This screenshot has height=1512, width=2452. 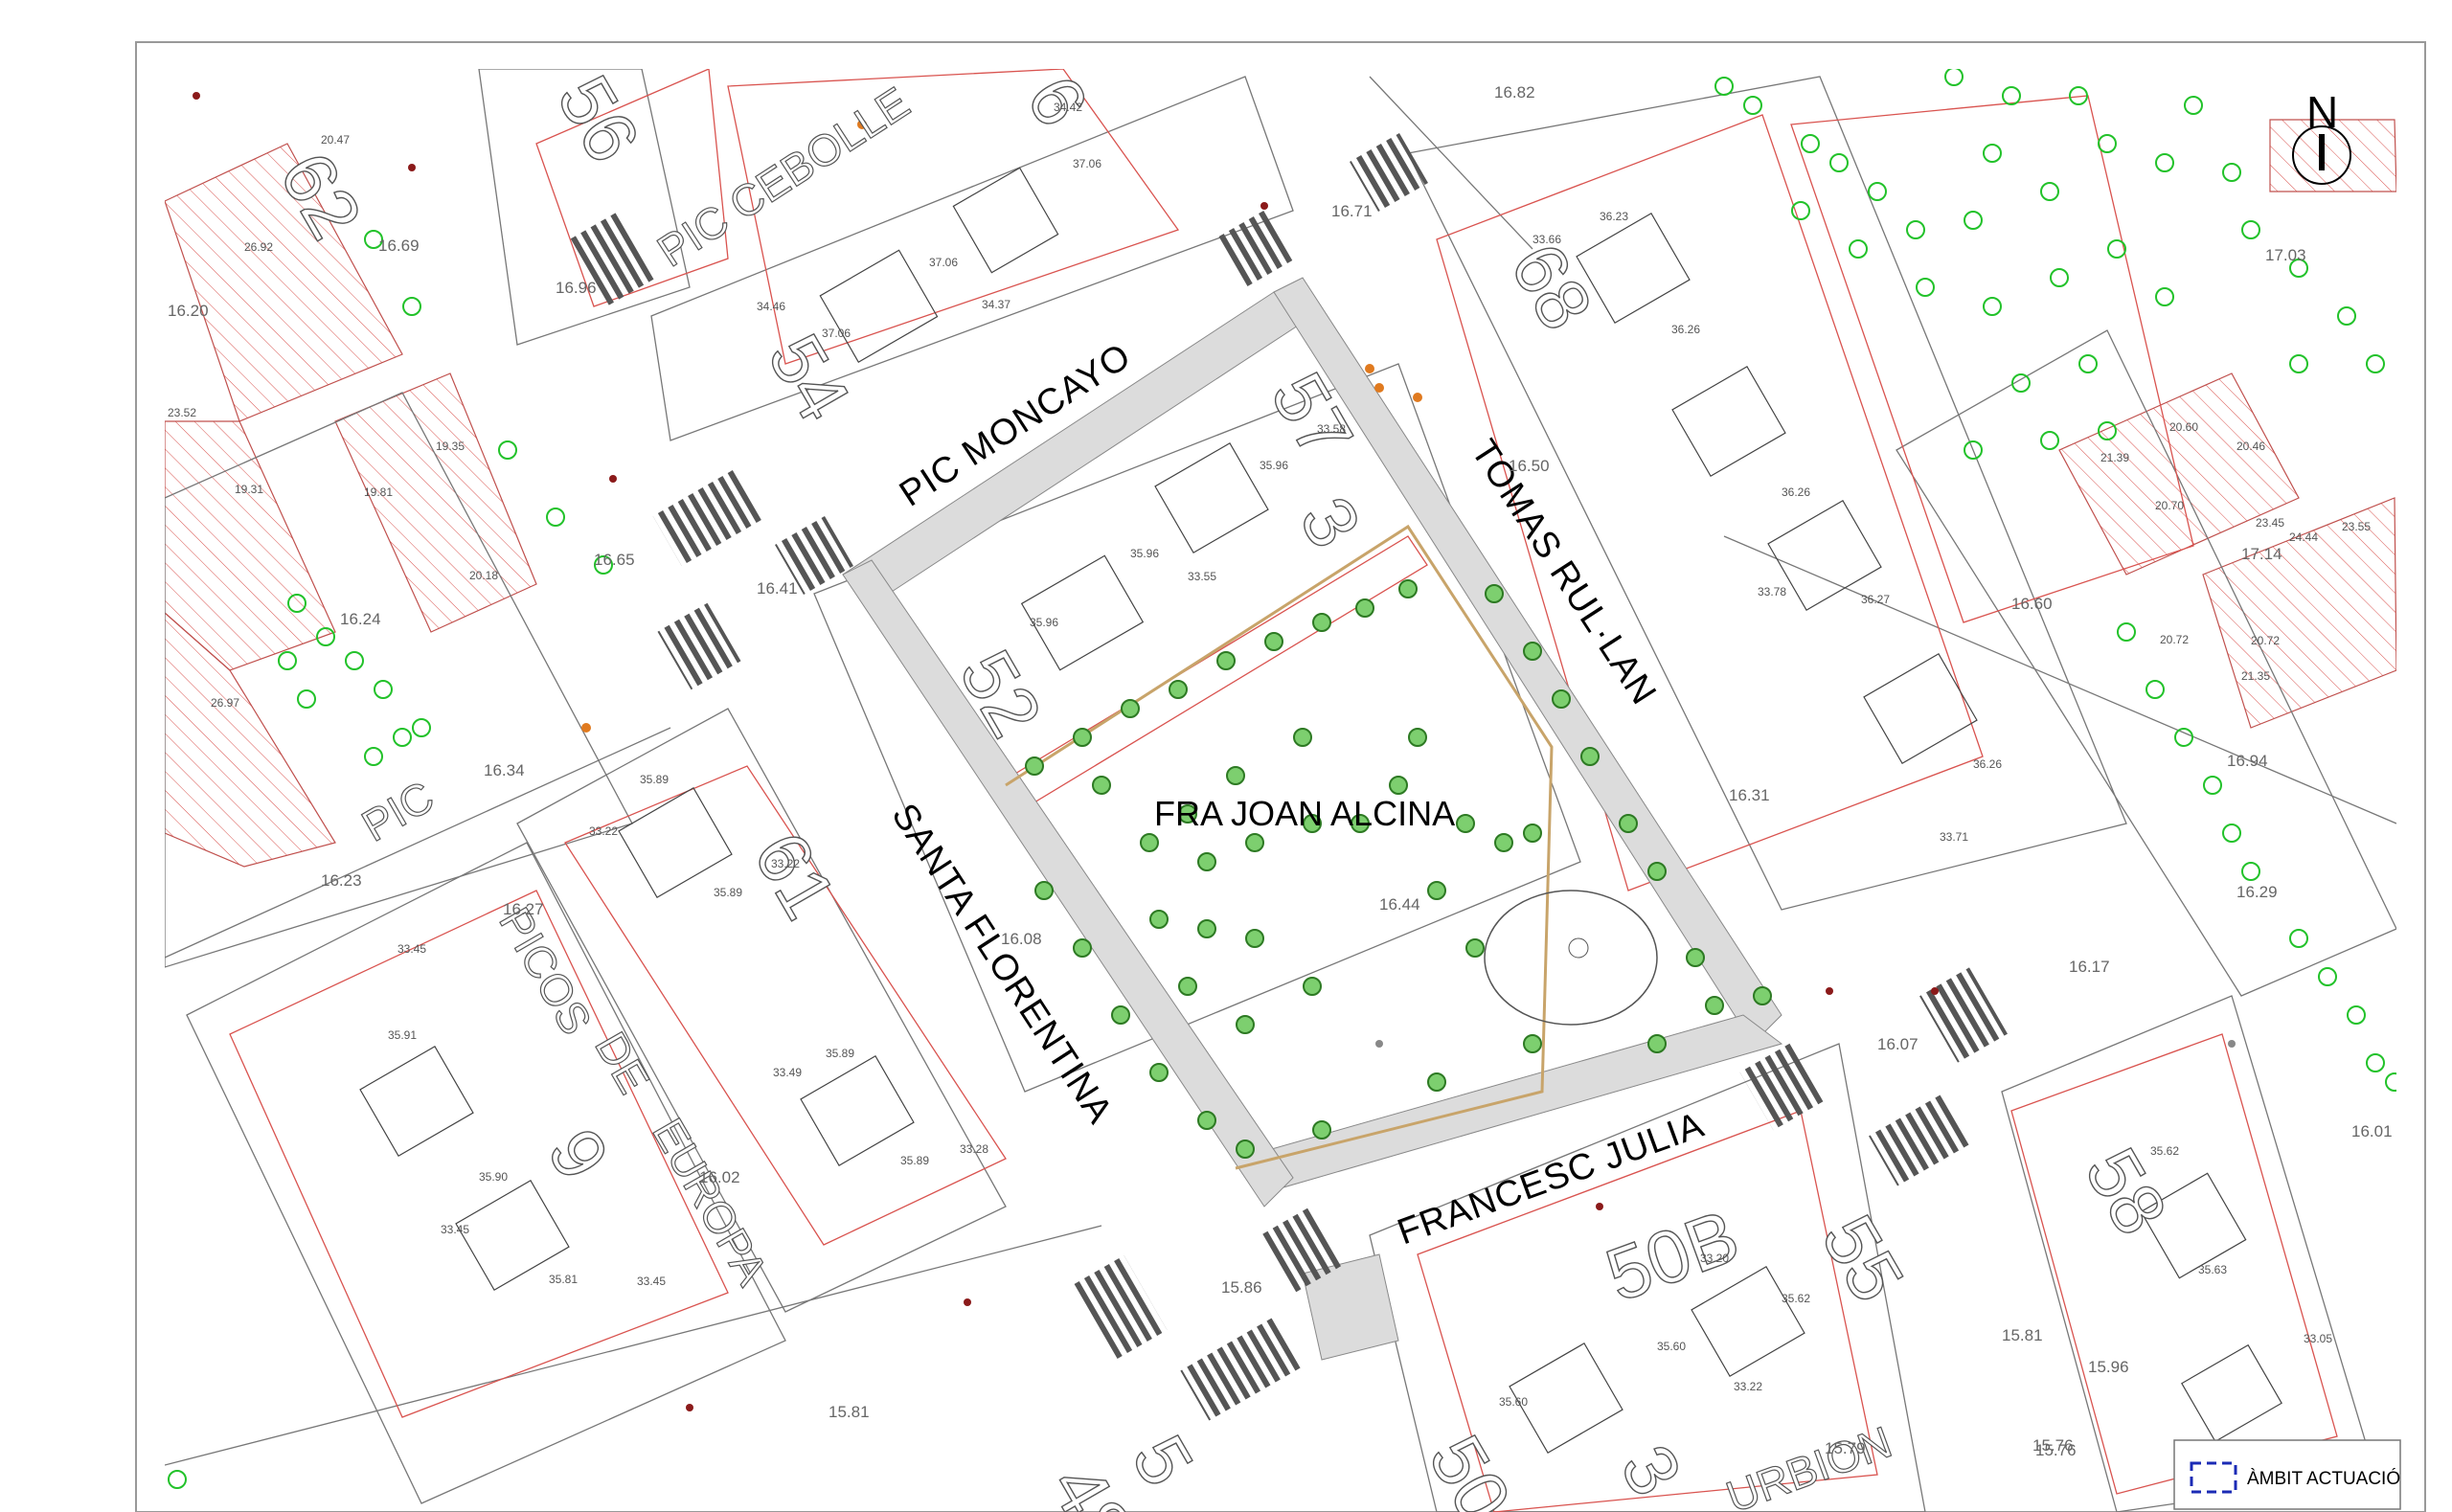 What do you see at coordinates (563, 1279) in the screenshot?
I see `height: 35.81` at bounding box center [563, 1279].